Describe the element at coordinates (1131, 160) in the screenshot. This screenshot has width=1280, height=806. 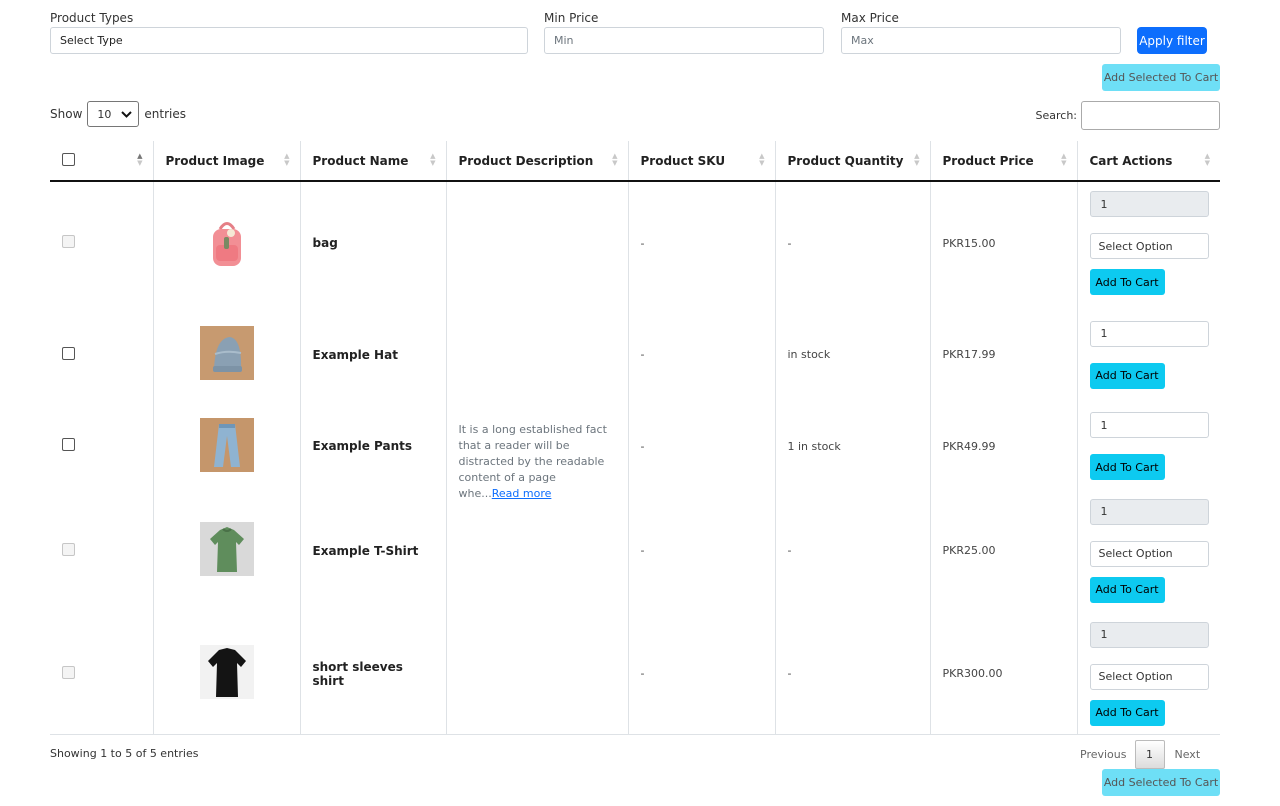
I see `column-header-label: Cart Actions` at that location.